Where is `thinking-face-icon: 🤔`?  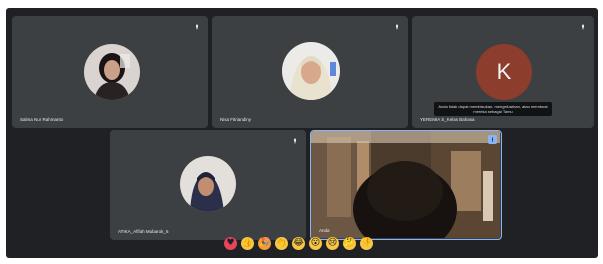 thinking-face-icon: 🤔 is located at coordinates (349, 243).